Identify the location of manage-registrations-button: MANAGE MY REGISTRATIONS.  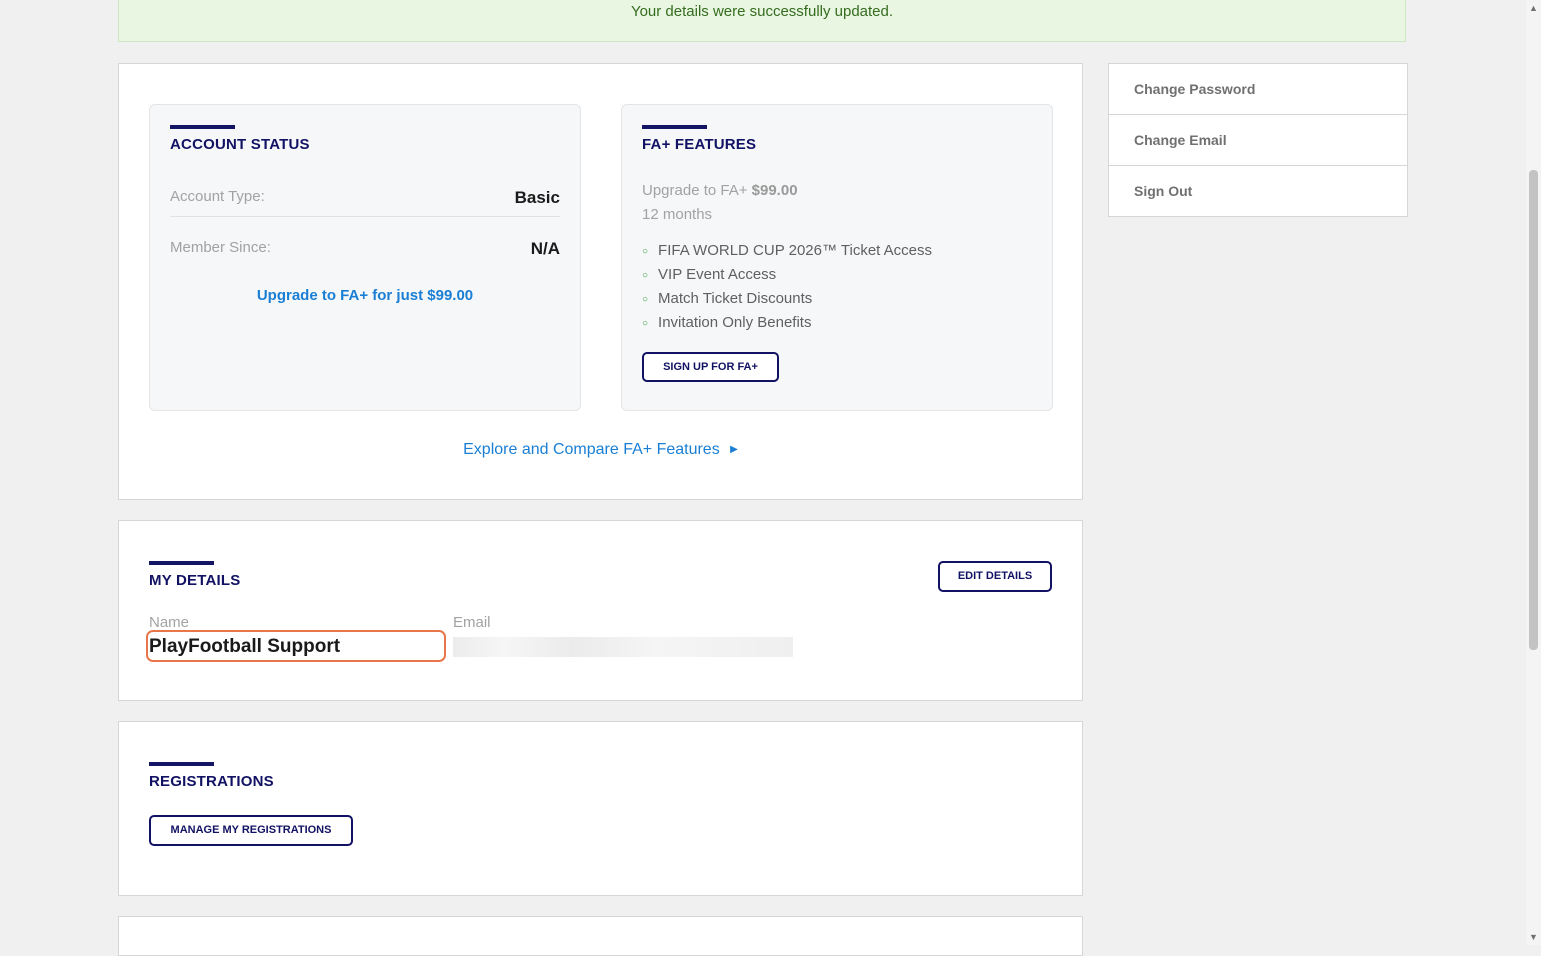
(251, 830).